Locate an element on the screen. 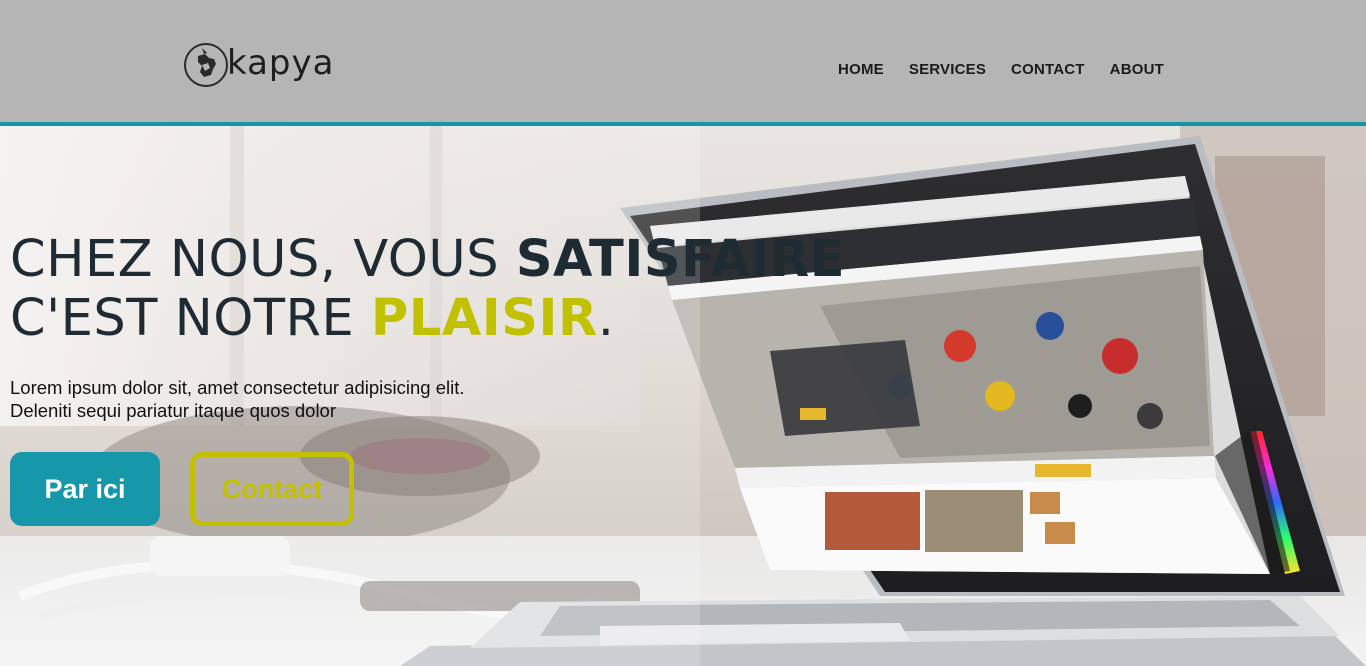 The width and height of the screenshot is (1366, 666). hero-title-period: . is located at coordinates (606, 318).